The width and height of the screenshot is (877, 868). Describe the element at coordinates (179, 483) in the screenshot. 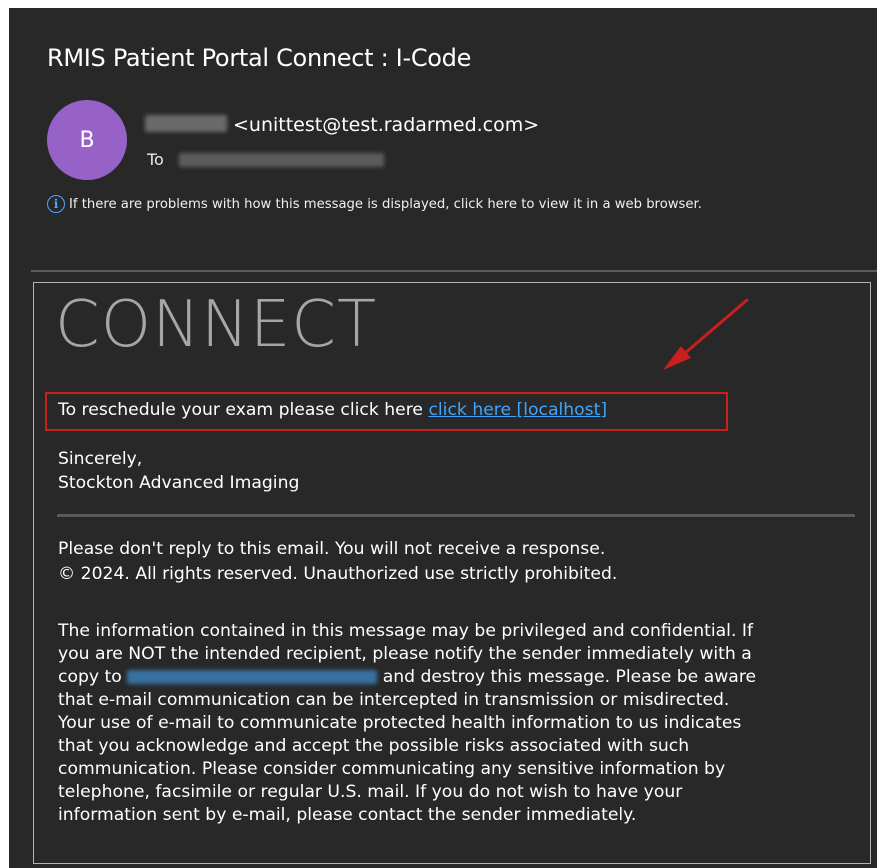

I see `organization-name: Stockton Advanced Imaging` at that location.